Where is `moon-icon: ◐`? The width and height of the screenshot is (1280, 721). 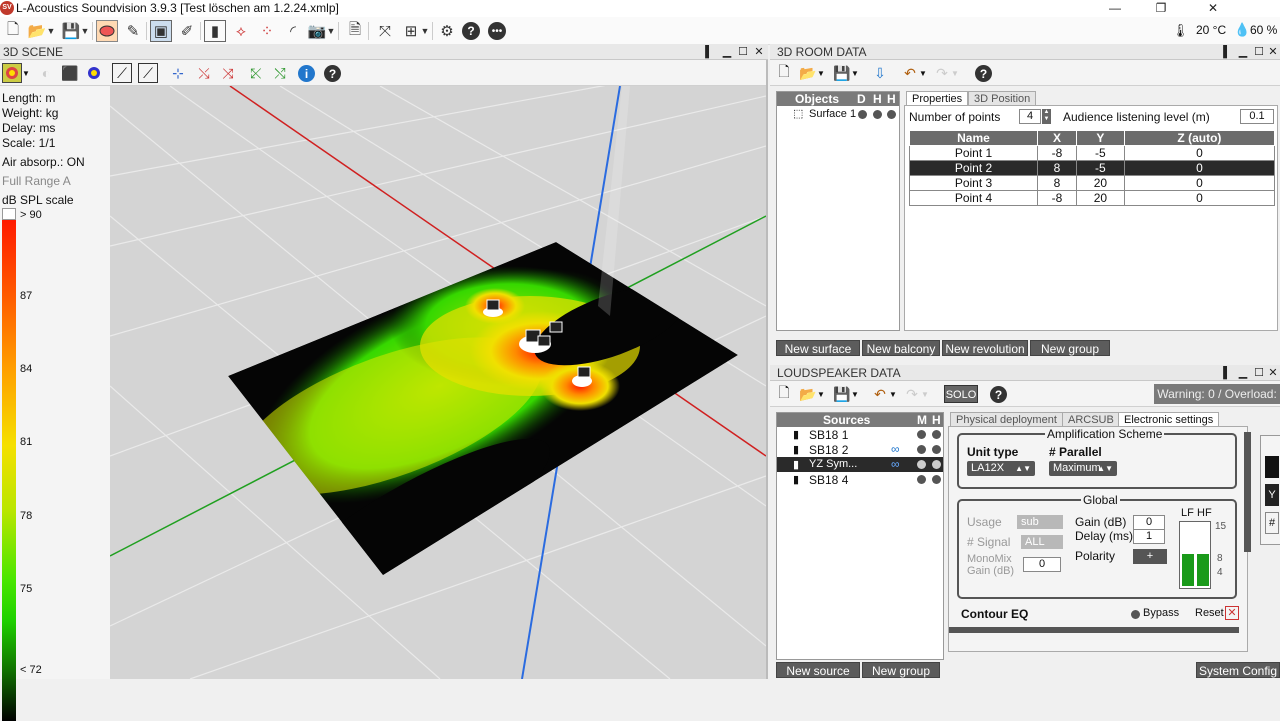 moon-icon: ◐ is located at coordinates (46, 73).